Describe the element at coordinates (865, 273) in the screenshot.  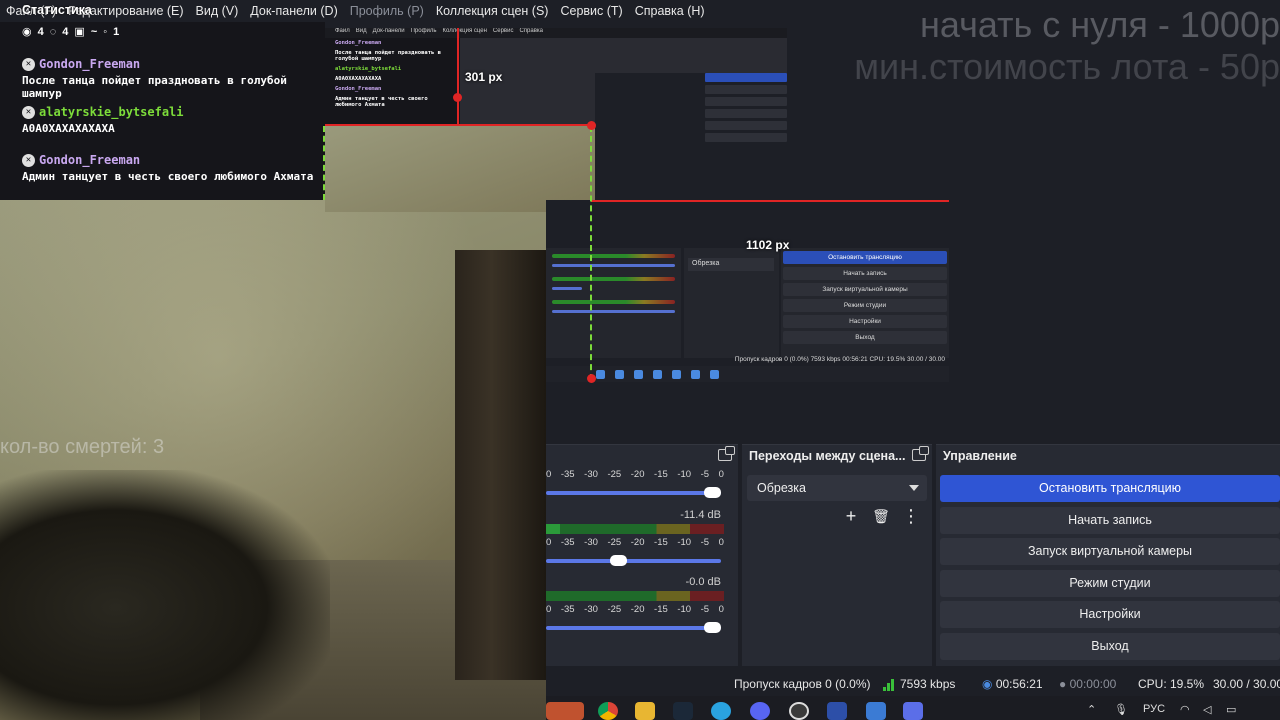
I see `nested-ctrl-button: Начать запись` at that location.